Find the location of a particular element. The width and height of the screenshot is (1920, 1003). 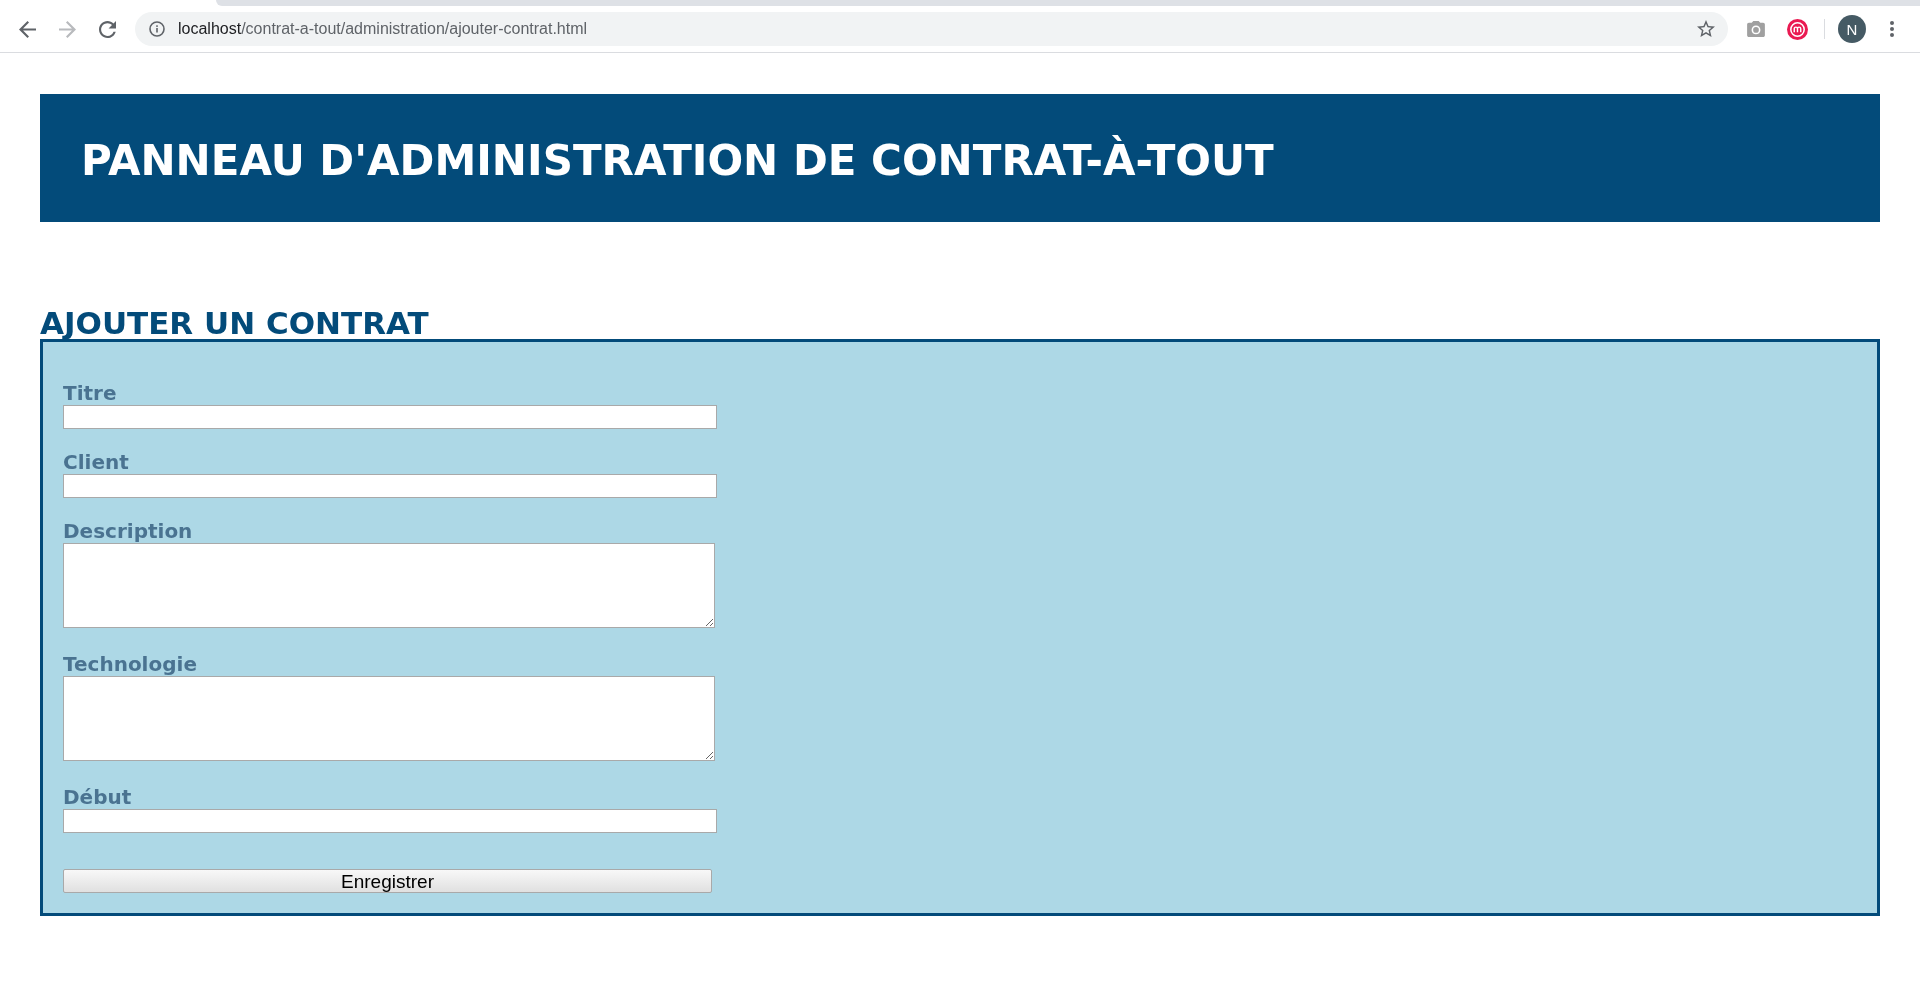

url-text: localhost/contrat-a-tout/administration/ajouter-contrat.html is located at coordinates (383, 29).